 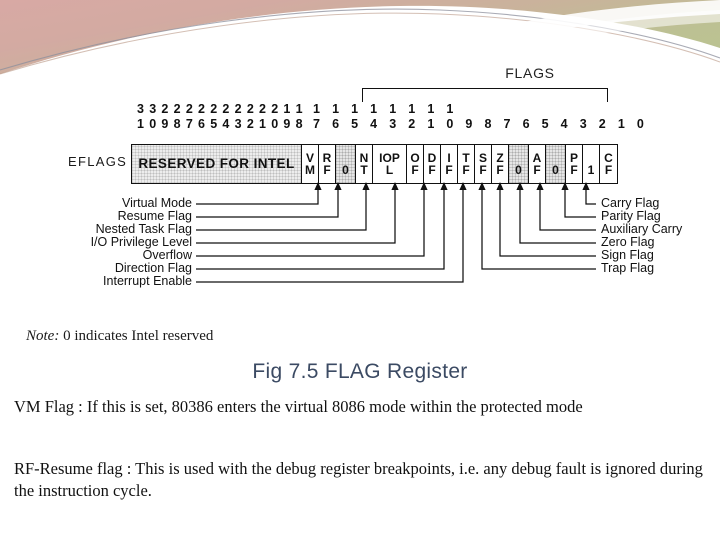 What do you see at coordinates (628, 268) in the screenshot?
I see `right-callout-label: Trap Flag` at bounding box center [628, 268].